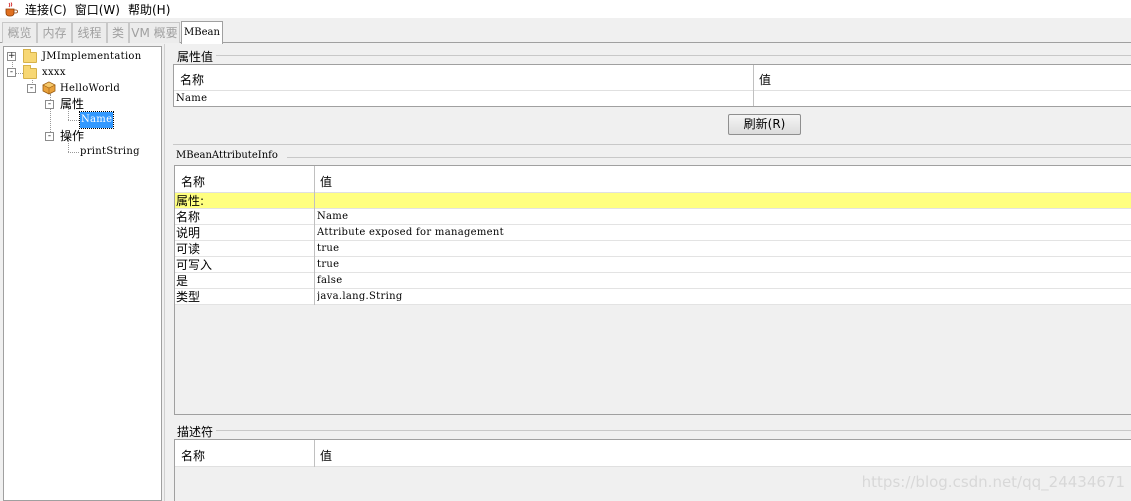 The image size is (1131, 501). What do you see at coordinates (202, 32) in the screenshot?
I see `tab-mbean: MBean` at bounding box center [202, 32].